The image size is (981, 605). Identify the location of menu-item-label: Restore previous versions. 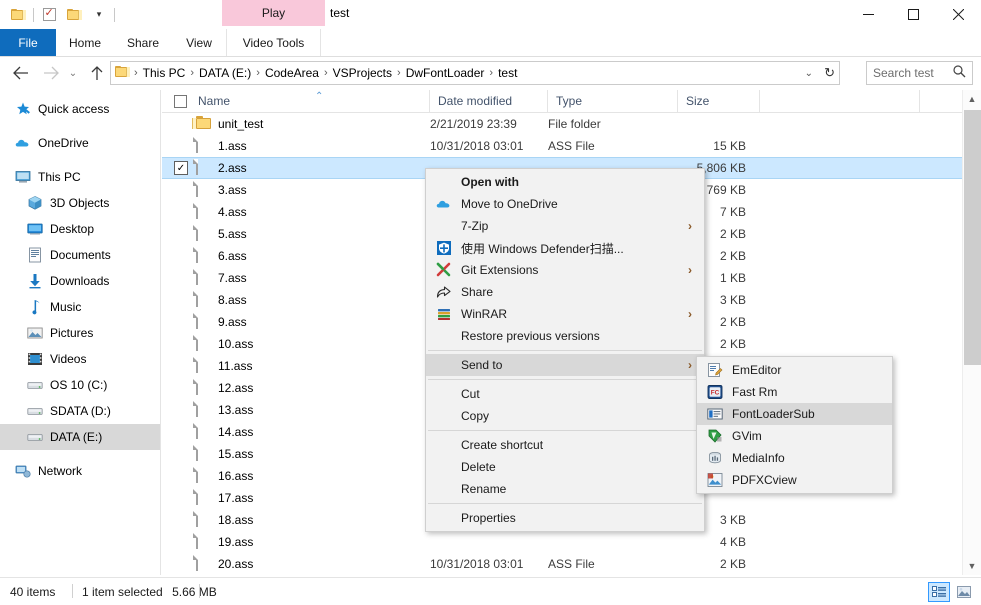
(530, 336).